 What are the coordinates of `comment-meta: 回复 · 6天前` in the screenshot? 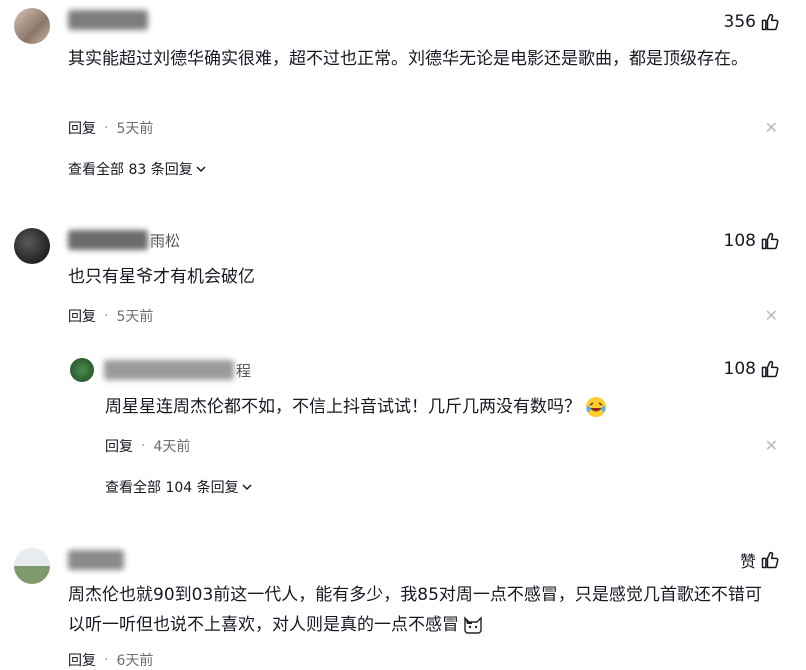 It's located at (110, 660).